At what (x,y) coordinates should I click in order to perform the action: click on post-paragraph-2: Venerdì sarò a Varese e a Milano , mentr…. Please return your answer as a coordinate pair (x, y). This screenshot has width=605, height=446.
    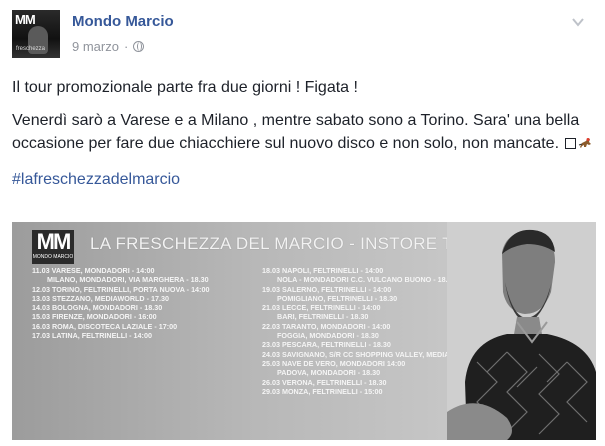
    Looking at the image, I should click on (296, 132).